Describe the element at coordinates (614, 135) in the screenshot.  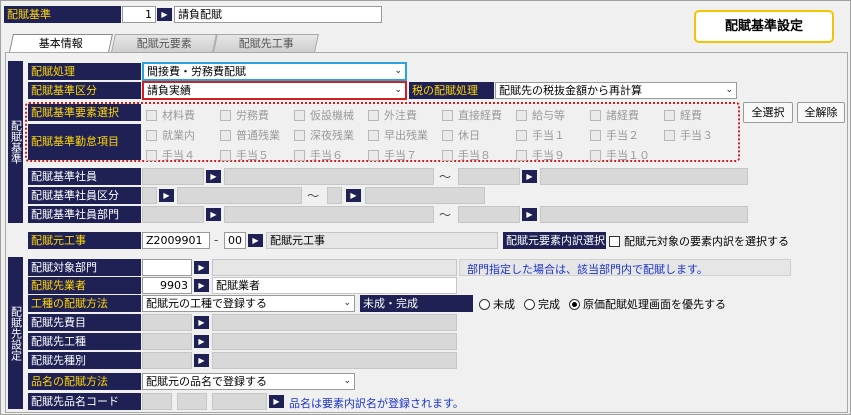
I see `attendance-checkbox: 手当２` at that location.